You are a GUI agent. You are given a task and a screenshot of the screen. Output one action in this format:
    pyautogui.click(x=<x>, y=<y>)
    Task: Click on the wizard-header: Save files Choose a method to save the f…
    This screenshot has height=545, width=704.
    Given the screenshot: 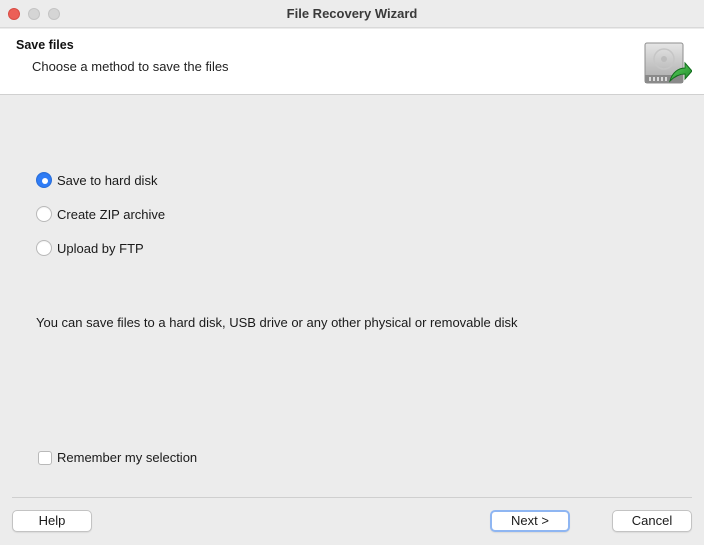 What is the action you would take?
    pyautogui.click(x=352, y=62)
    